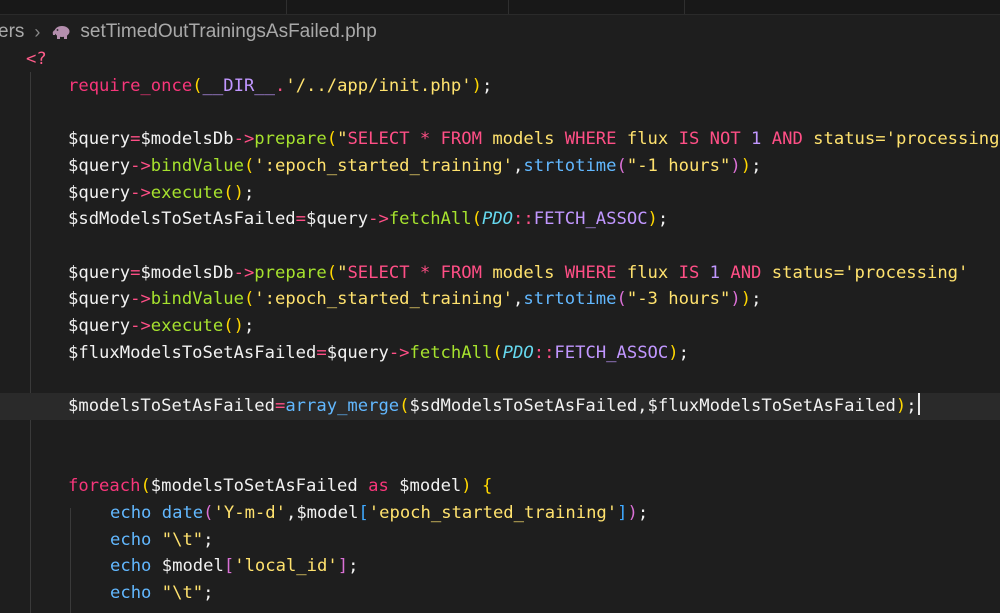 Image resolution: width=1000 pixels, height=613 pixels. Describe the element at coordinates (187, 326) in the screenshot. I see `code-token: execute` at that location.